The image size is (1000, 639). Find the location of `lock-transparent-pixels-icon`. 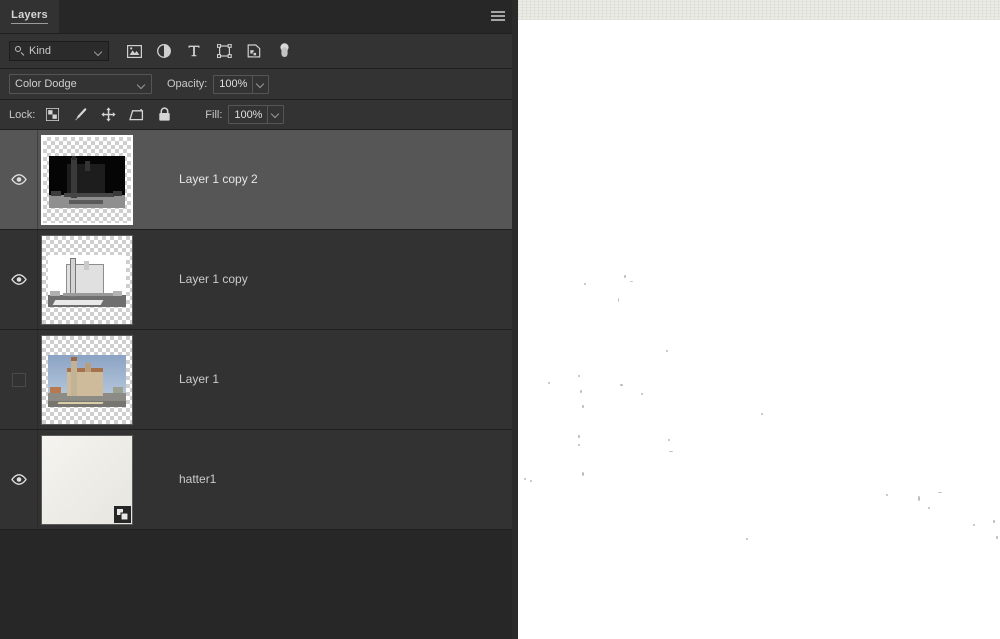

lock-transparent-pixels-icon is located at coordinates (52, 114).